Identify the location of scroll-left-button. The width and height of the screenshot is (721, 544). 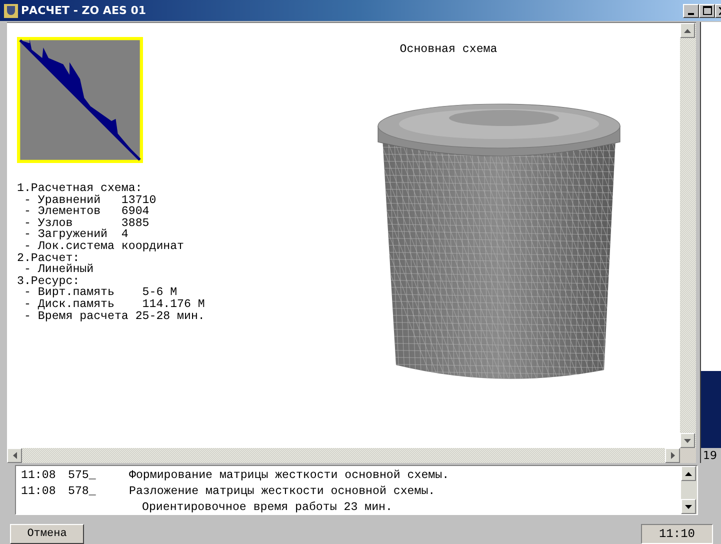
(14, 455).